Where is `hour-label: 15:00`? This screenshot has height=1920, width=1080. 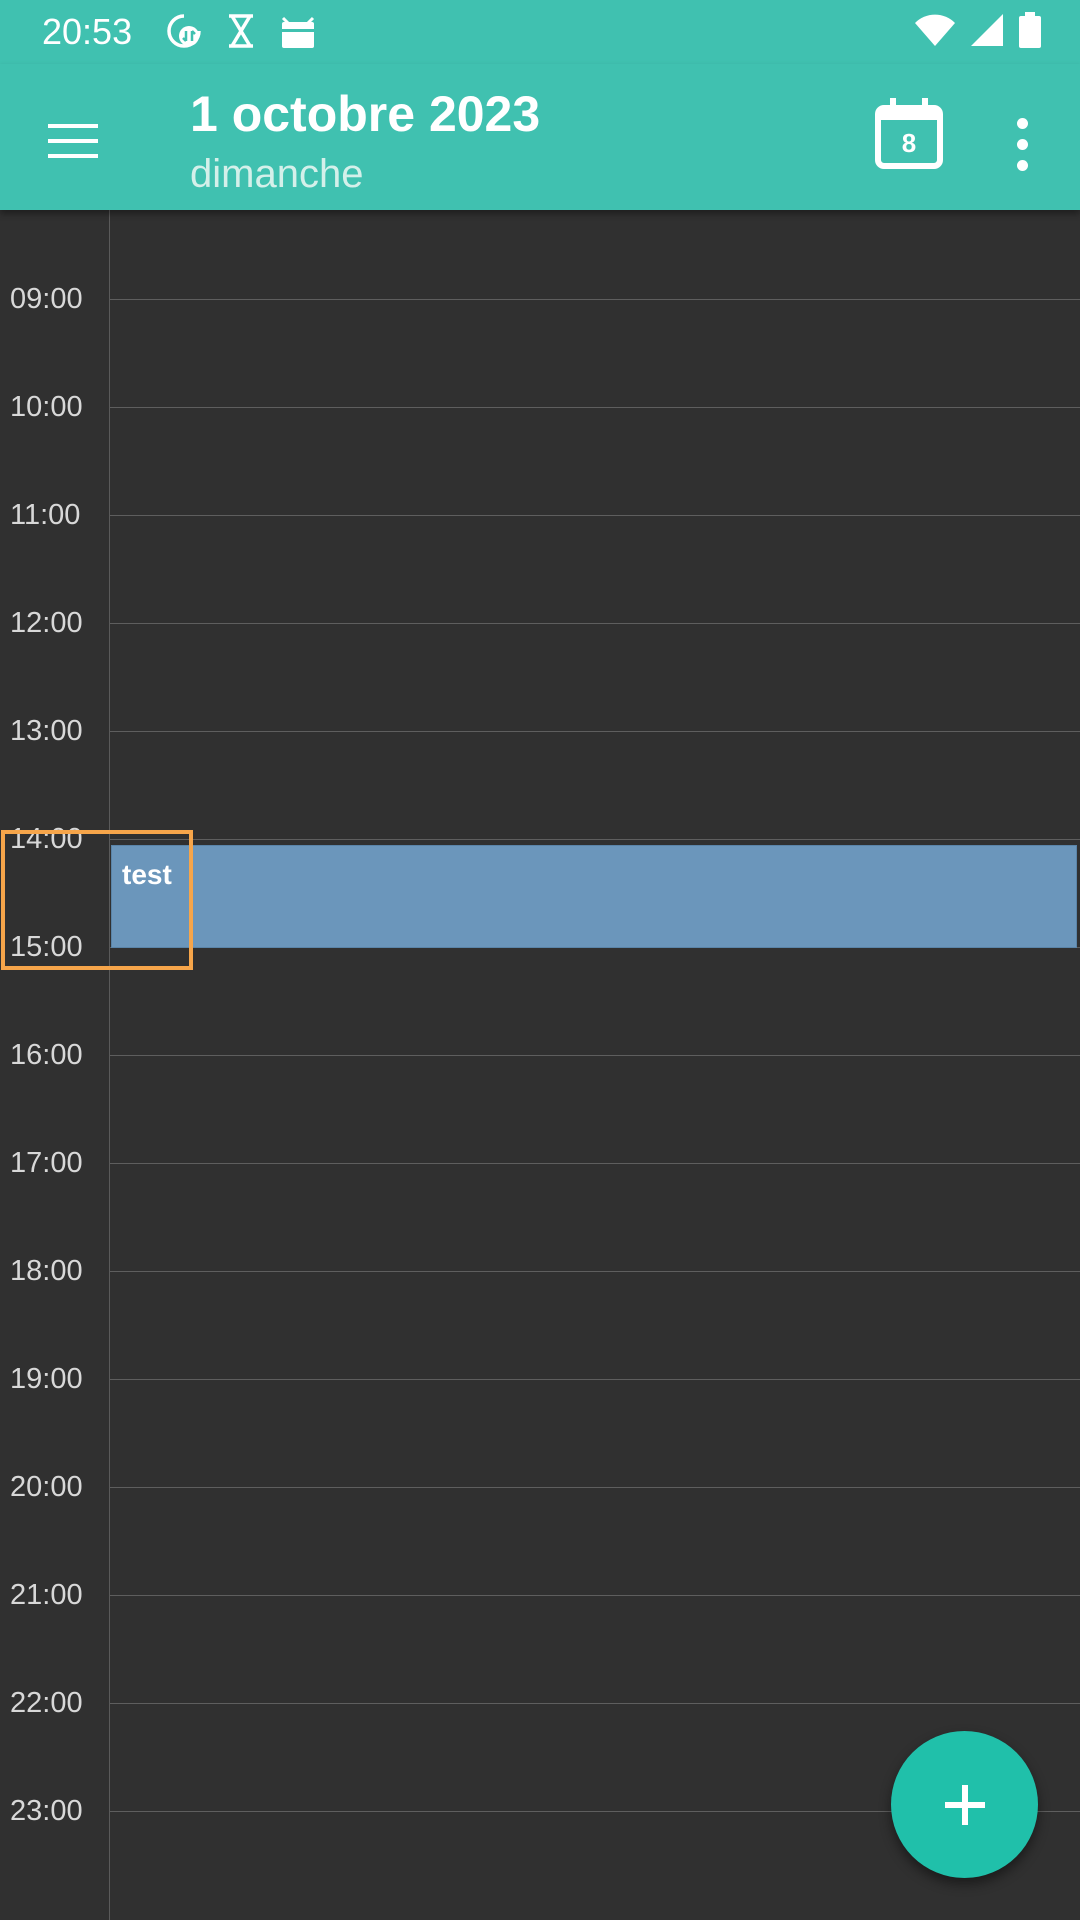 hour-label: 15:00 is located at coordinates (46, 947).